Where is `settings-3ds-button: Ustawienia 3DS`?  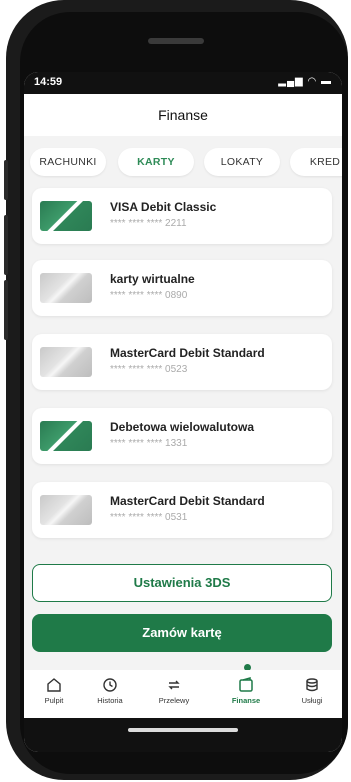
settings-3ds-button: Ustawienia 3DS is located at coordinates (182, 583).